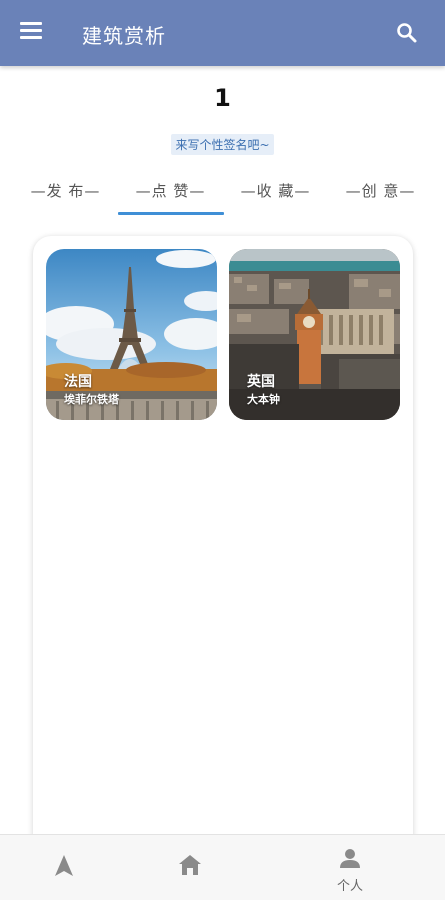 This screenshot has height=901, width=445. I want to click on home-icon, so click(190, 865).